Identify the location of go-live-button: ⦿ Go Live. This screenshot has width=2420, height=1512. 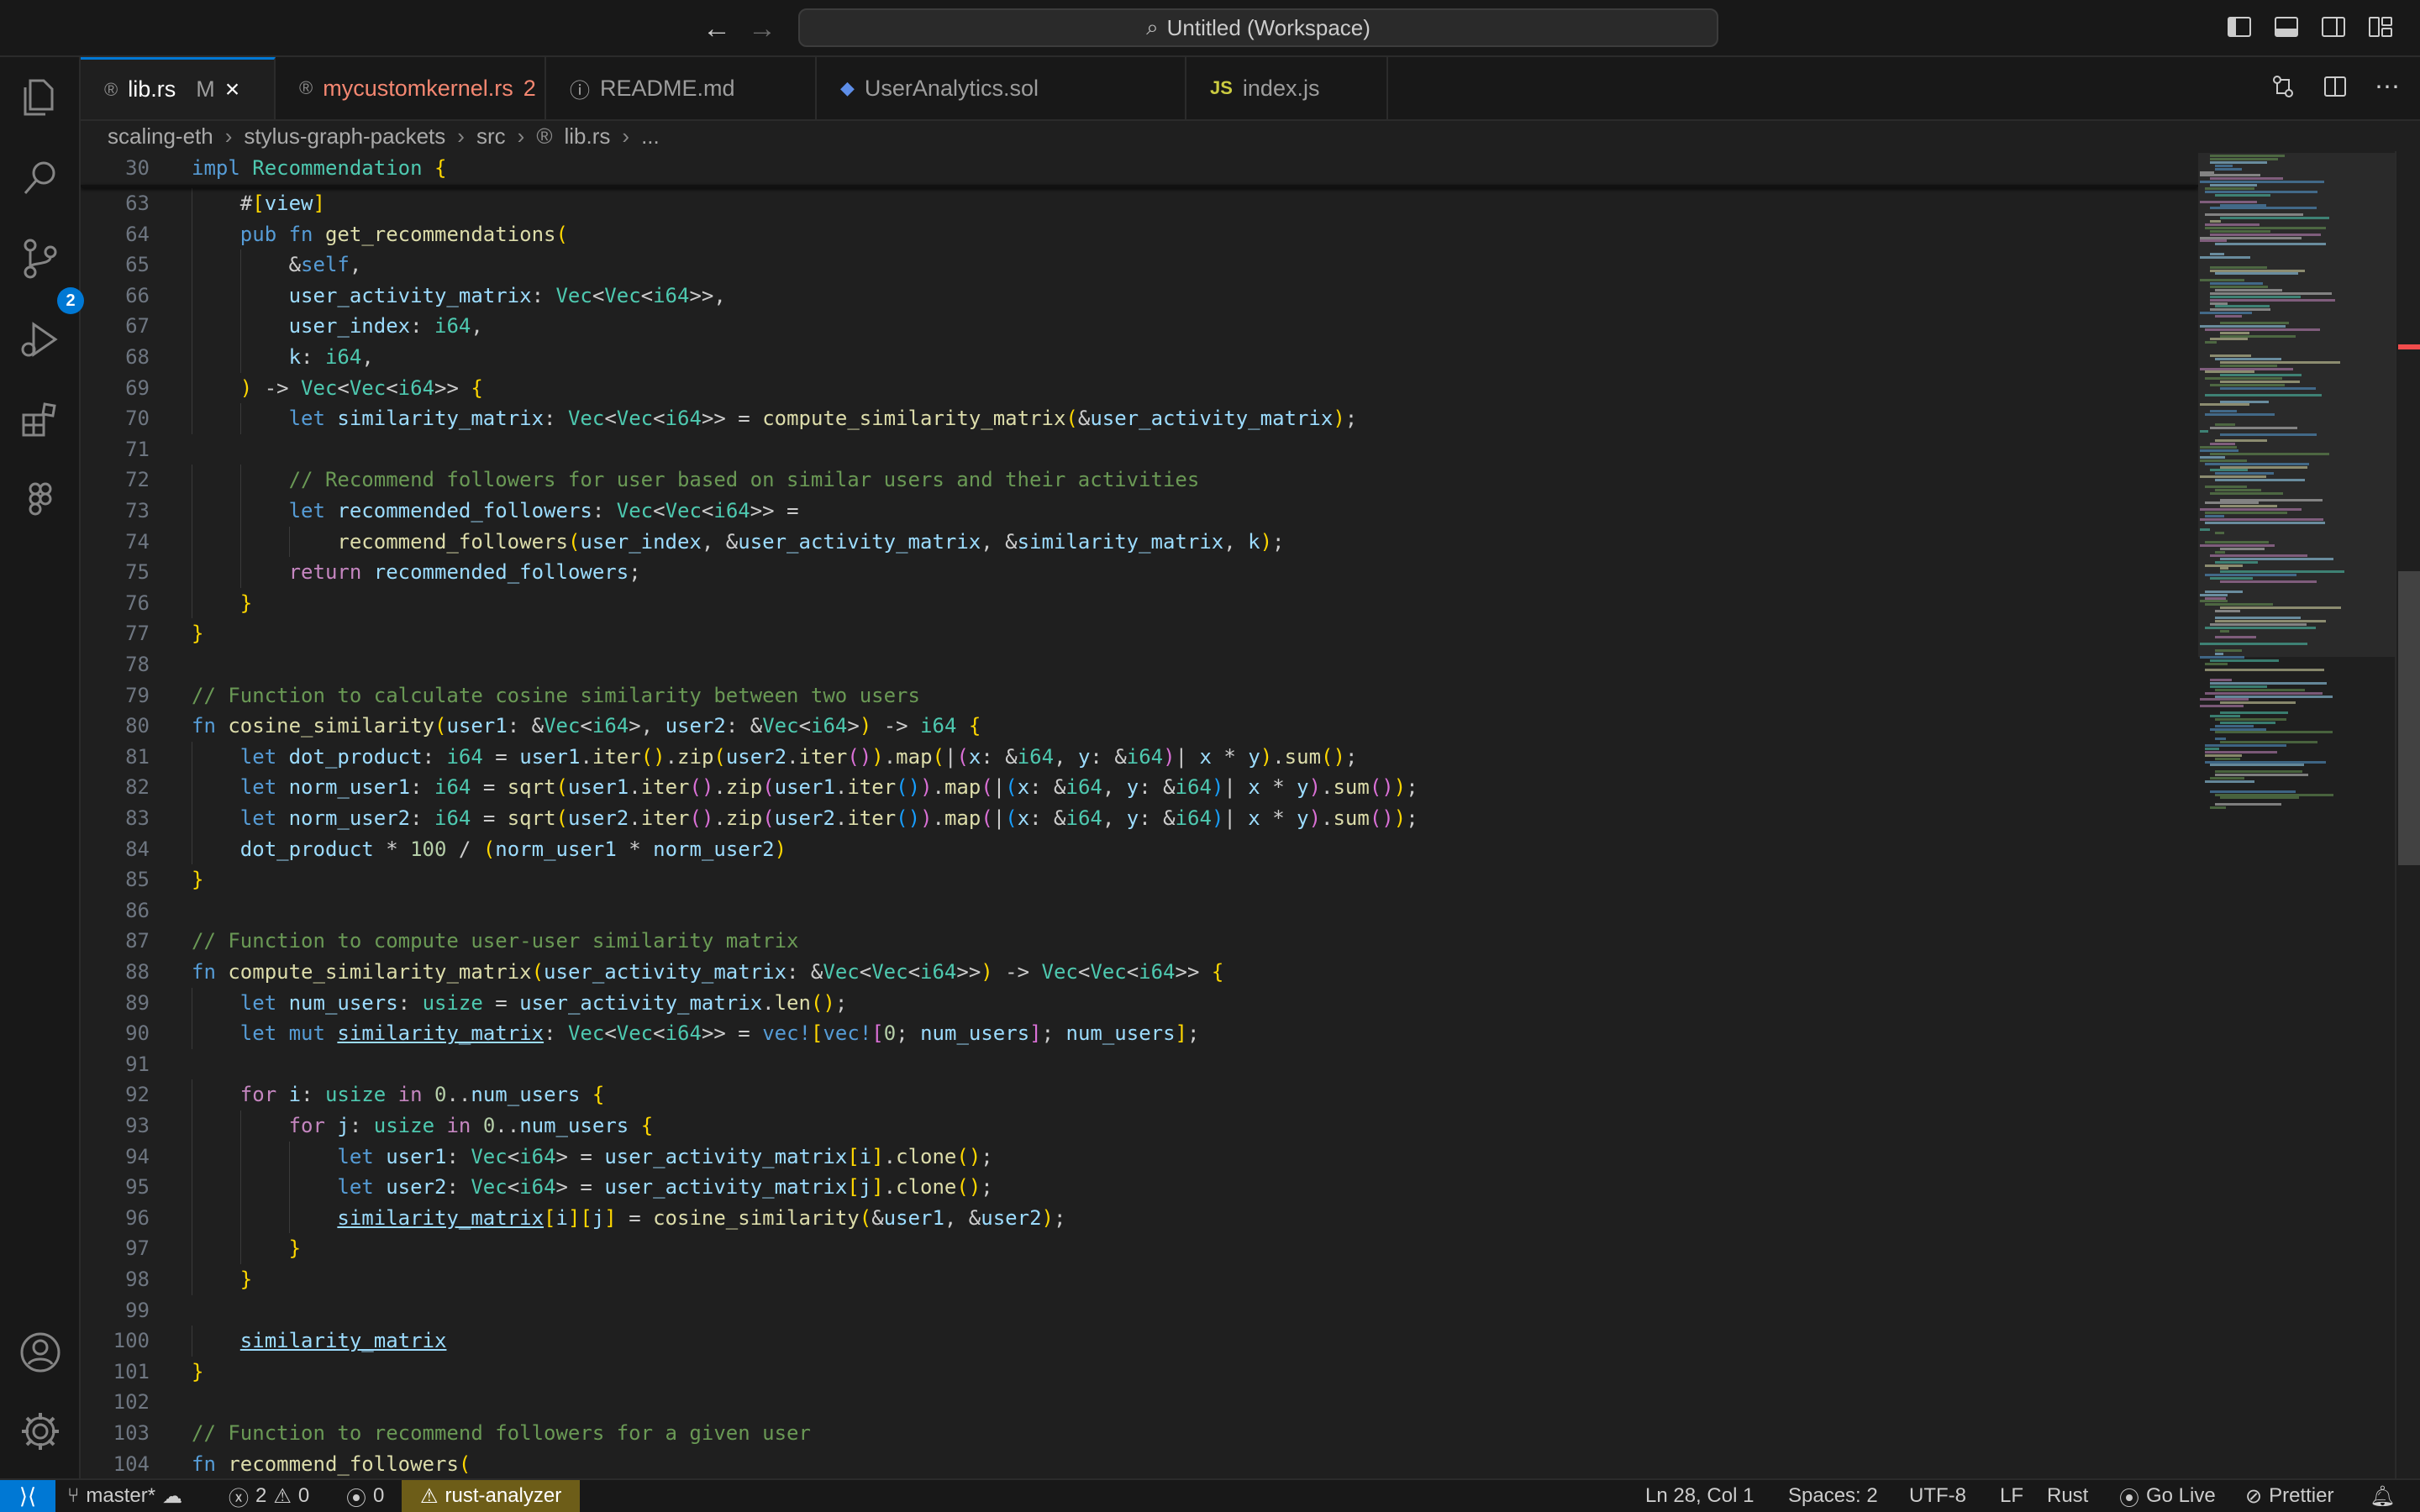
(2167, 1496).